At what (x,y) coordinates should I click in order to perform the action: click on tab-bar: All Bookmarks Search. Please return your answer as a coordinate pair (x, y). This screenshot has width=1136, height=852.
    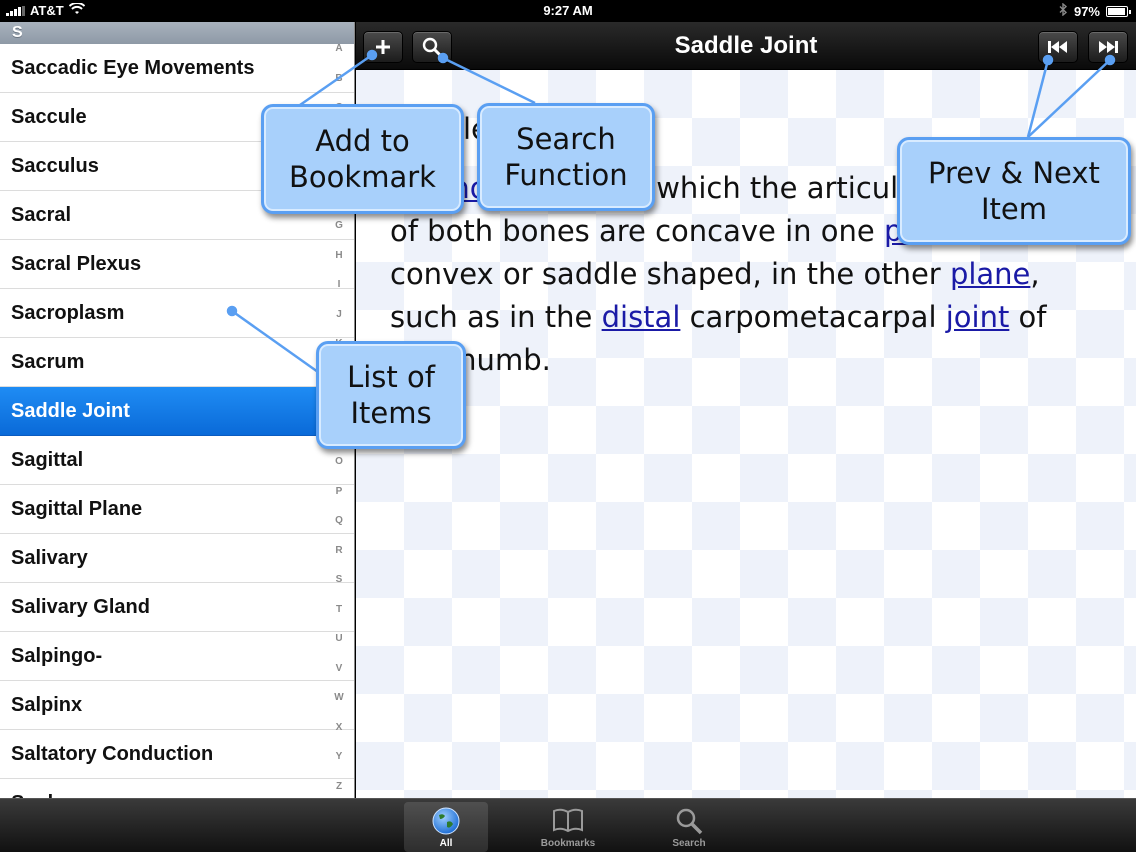
    Looking at the image, I should click on (568, 825).